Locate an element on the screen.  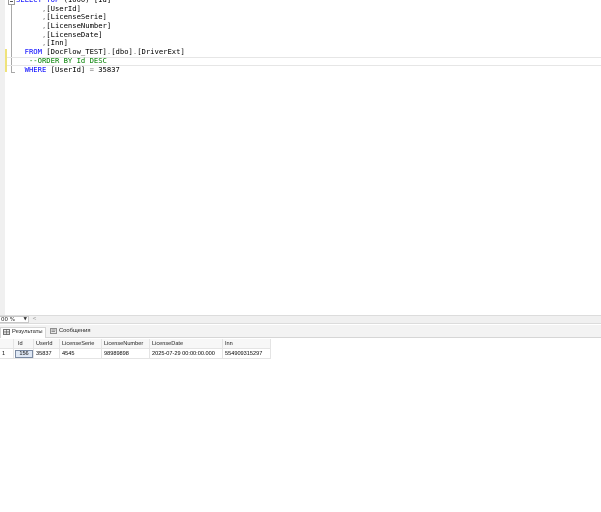
sql-token: [Inn] is located at coordinates (57, 43).